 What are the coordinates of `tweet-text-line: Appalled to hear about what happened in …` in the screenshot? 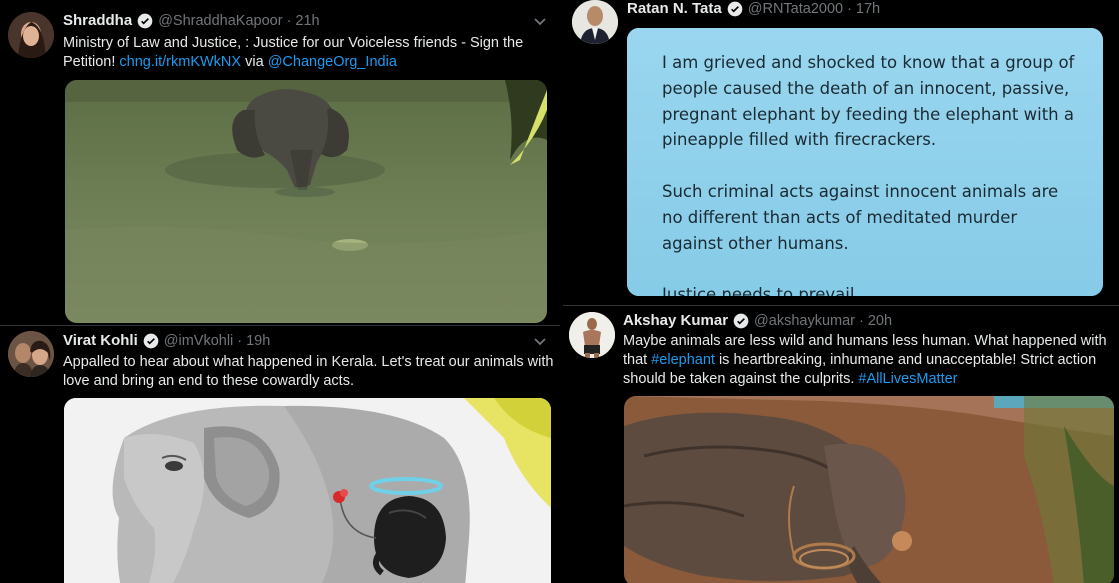 It's located at (308, 362).